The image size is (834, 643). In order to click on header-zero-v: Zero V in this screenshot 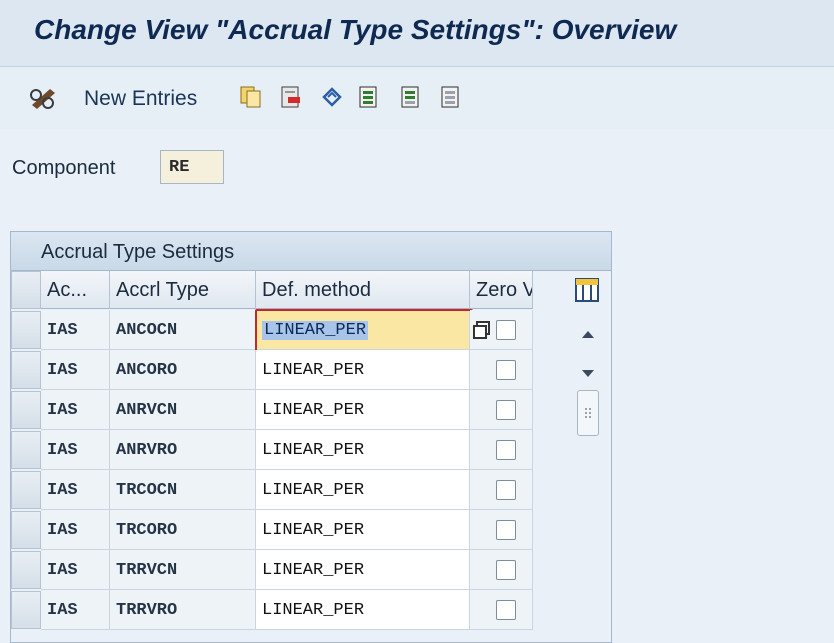, I will do `click(501, 290)`.